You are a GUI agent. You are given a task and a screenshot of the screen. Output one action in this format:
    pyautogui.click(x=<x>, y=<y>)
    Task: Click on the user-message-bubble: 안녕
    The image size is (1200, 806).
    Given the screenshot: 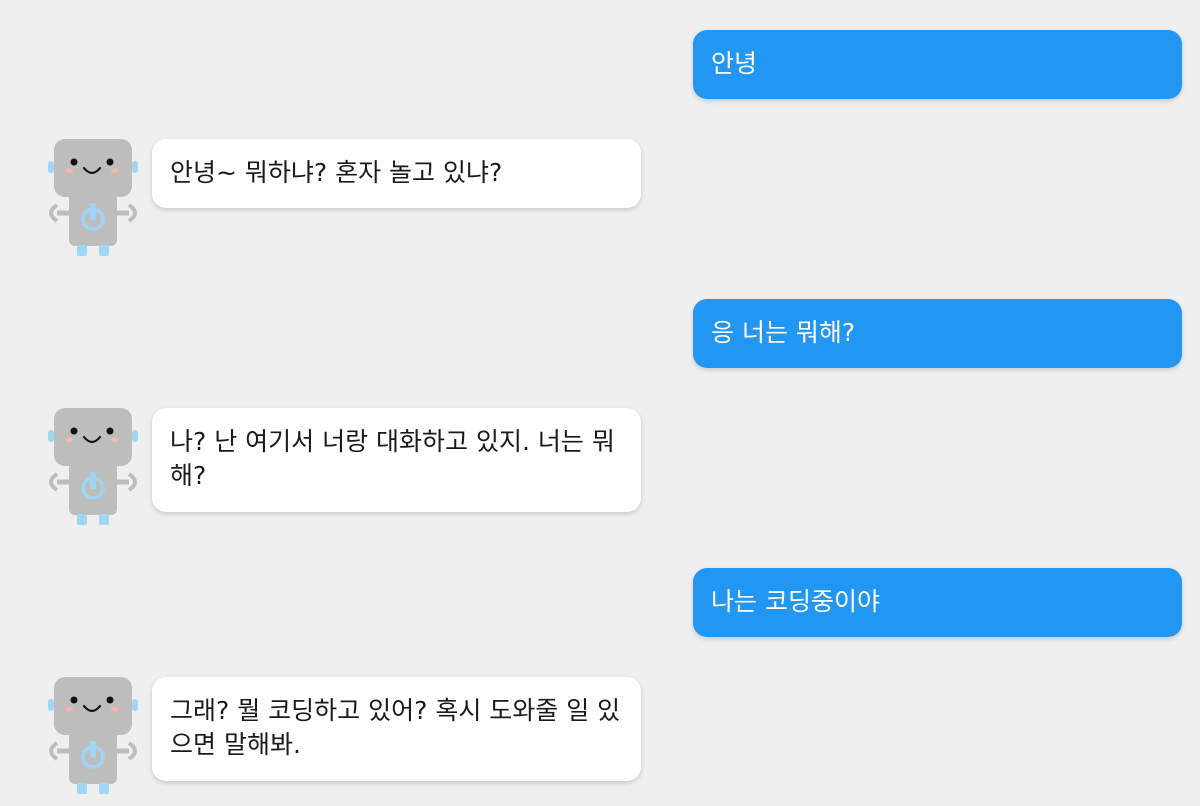 What is the action you would take?
    pyautogui.click(x=937, y=64)
    